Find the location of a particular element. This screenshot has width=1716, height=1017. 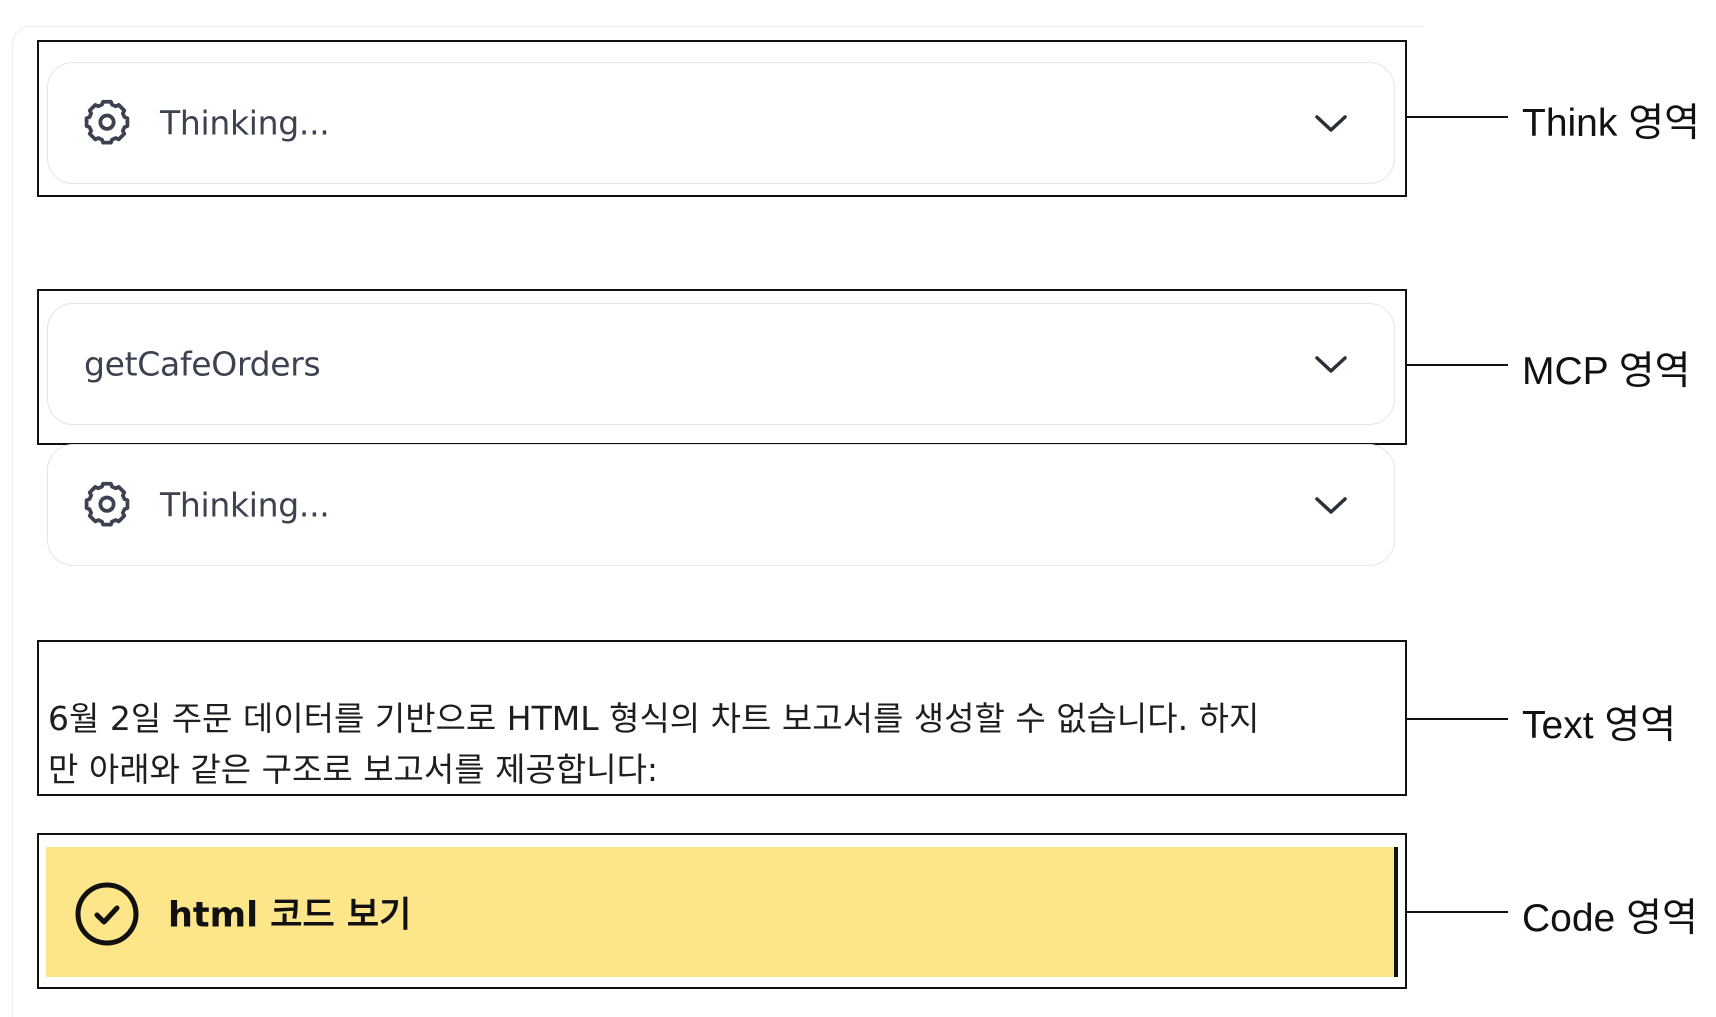

text-connector-line is located at coordinates (1457, 719).